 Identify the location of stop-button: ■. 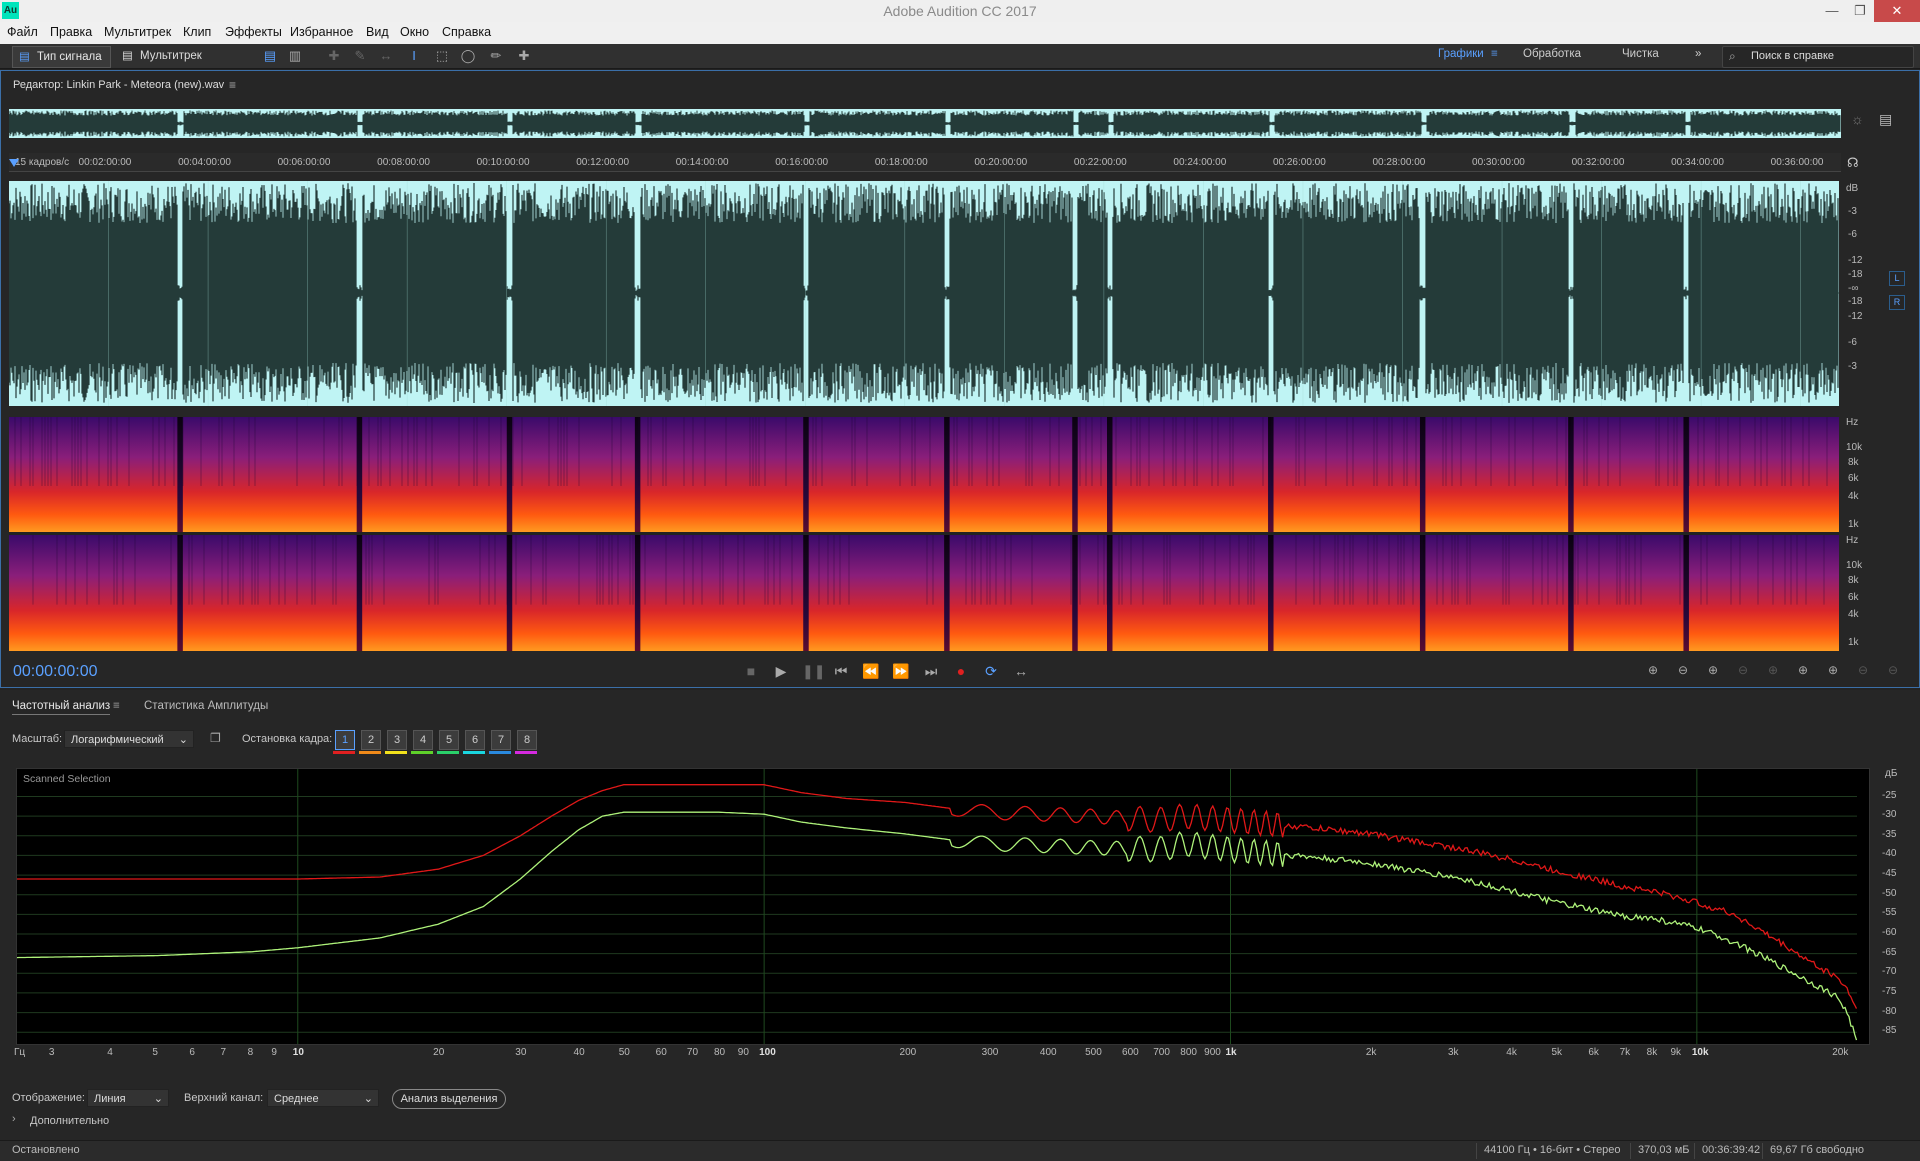
(751, 671).